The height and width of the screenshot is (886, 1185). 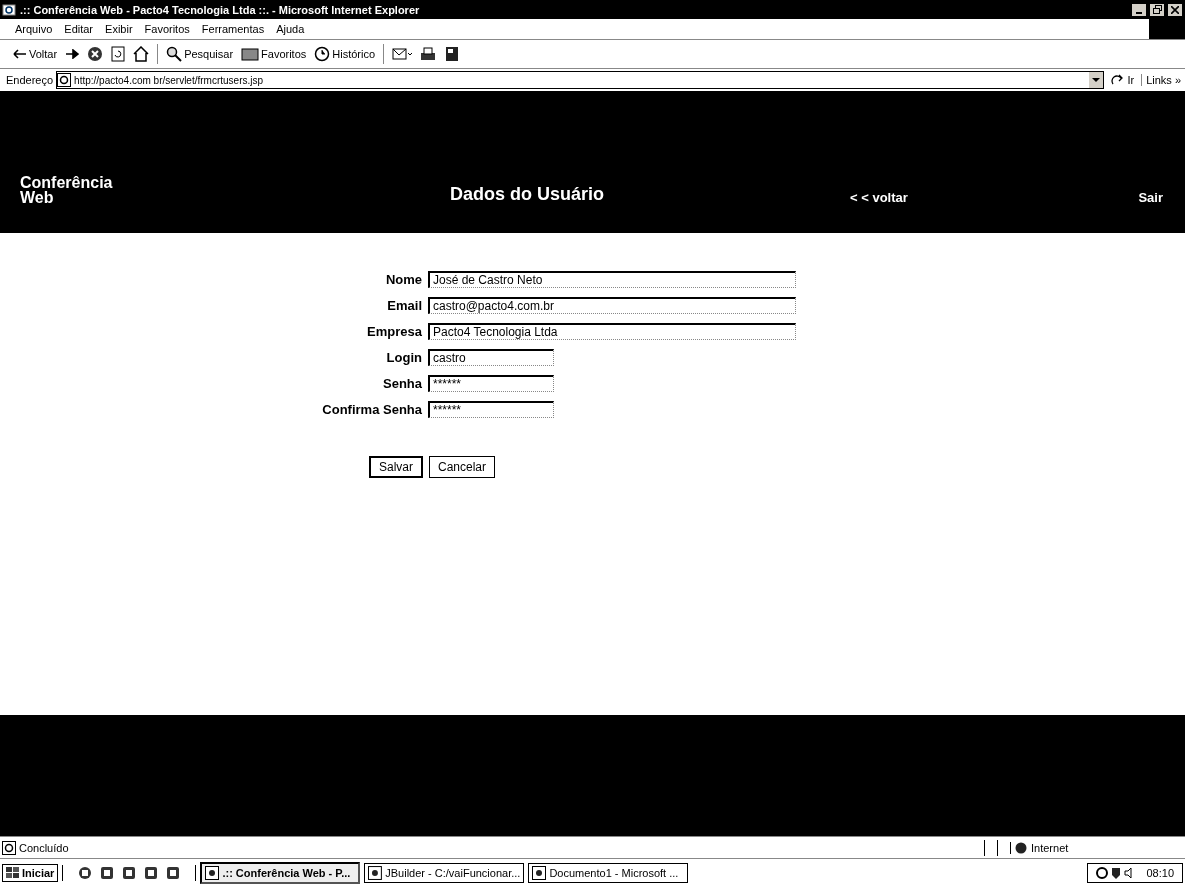 I want to click on menu-item: Ferramentas, so click(x=233, y=29).